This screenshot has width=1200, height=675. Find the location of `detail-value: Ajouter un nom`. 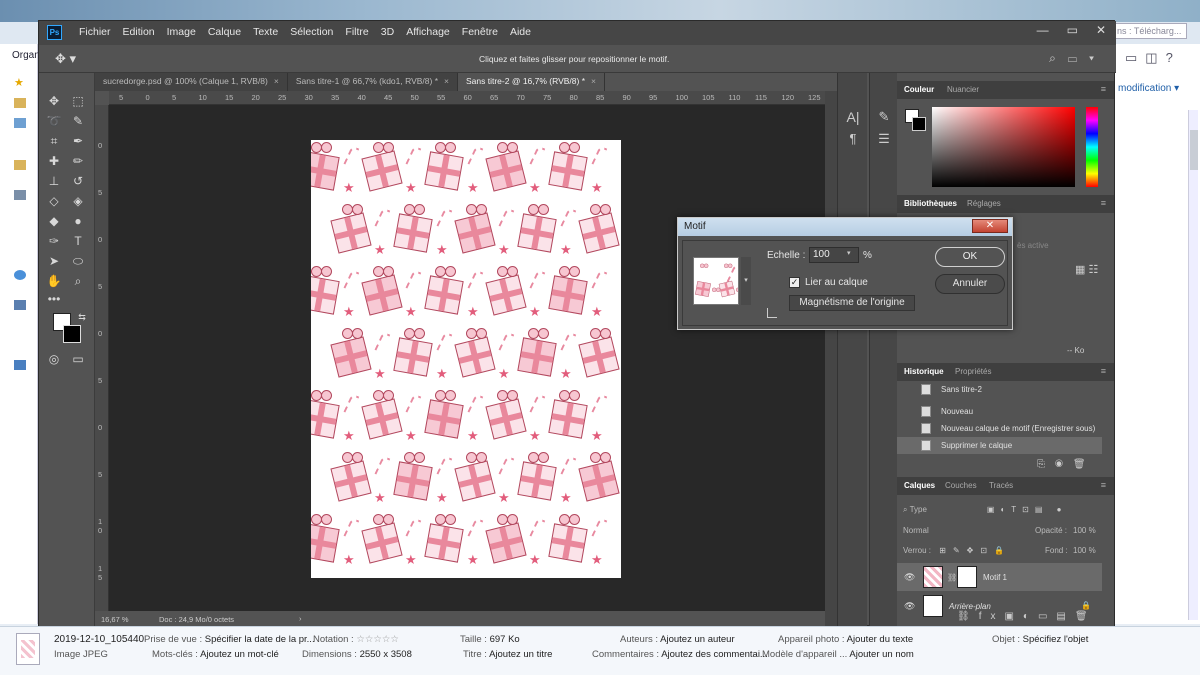

detail-value: Ajouter un nom is located at coordinates (881, 654).